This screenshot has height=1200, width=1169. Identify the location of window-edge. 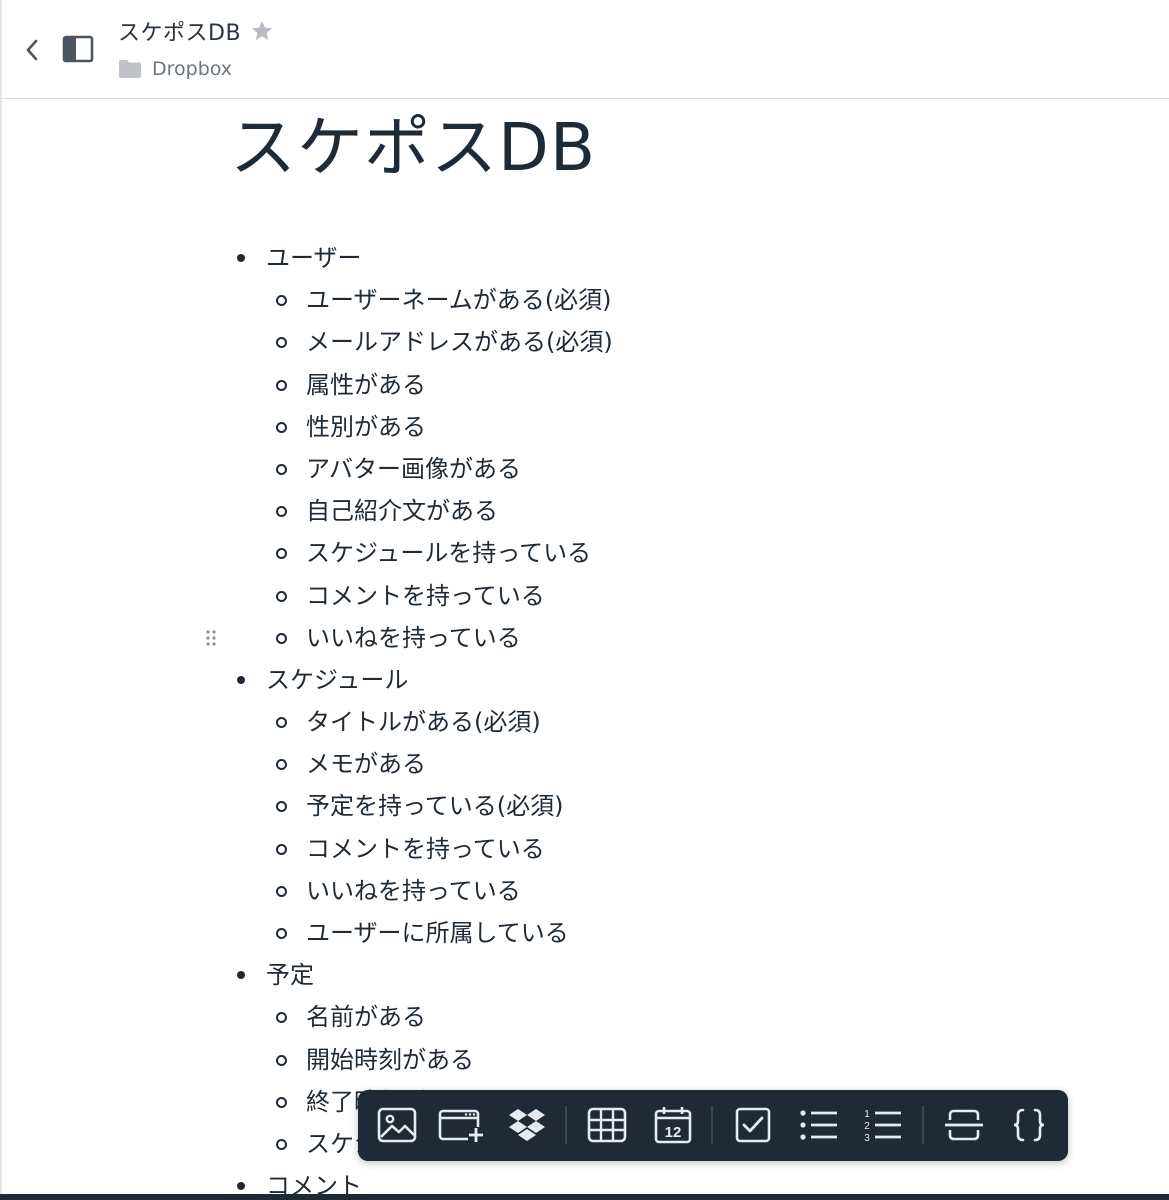
(1, 600).